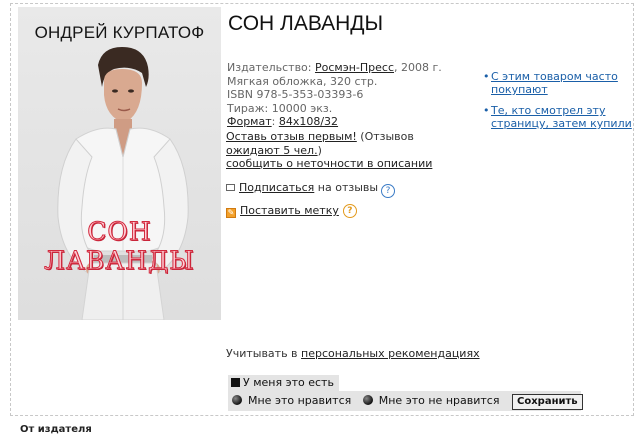  I want to click on format-value-link: 84x108/32, so click(308, 121).